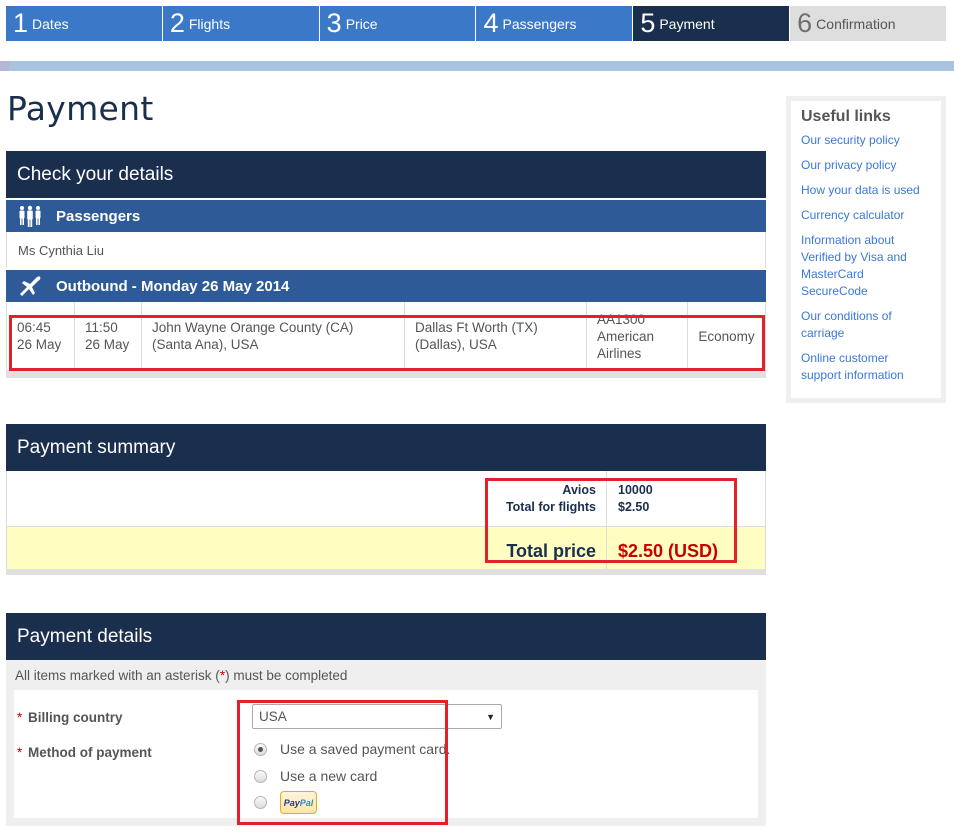 The height and width of the screenshot is (836, 954). I want to click on airline-line2: Airlines, so click(619, 353).